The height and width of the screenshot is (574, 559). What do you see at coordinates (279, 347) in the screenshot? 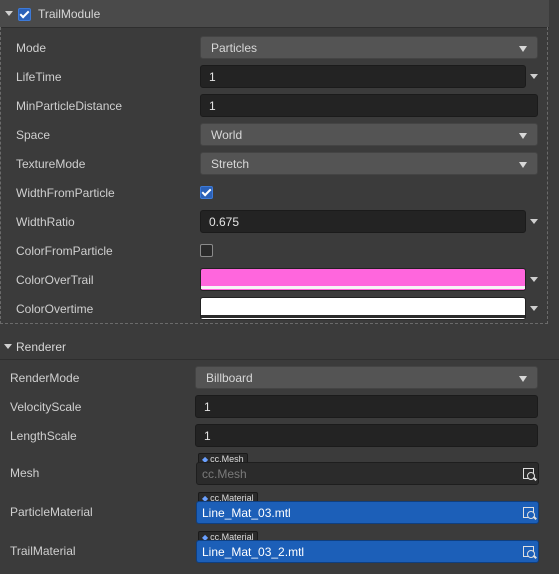
I see `renderer-header: Renderer` at bounding box center [279, 347].